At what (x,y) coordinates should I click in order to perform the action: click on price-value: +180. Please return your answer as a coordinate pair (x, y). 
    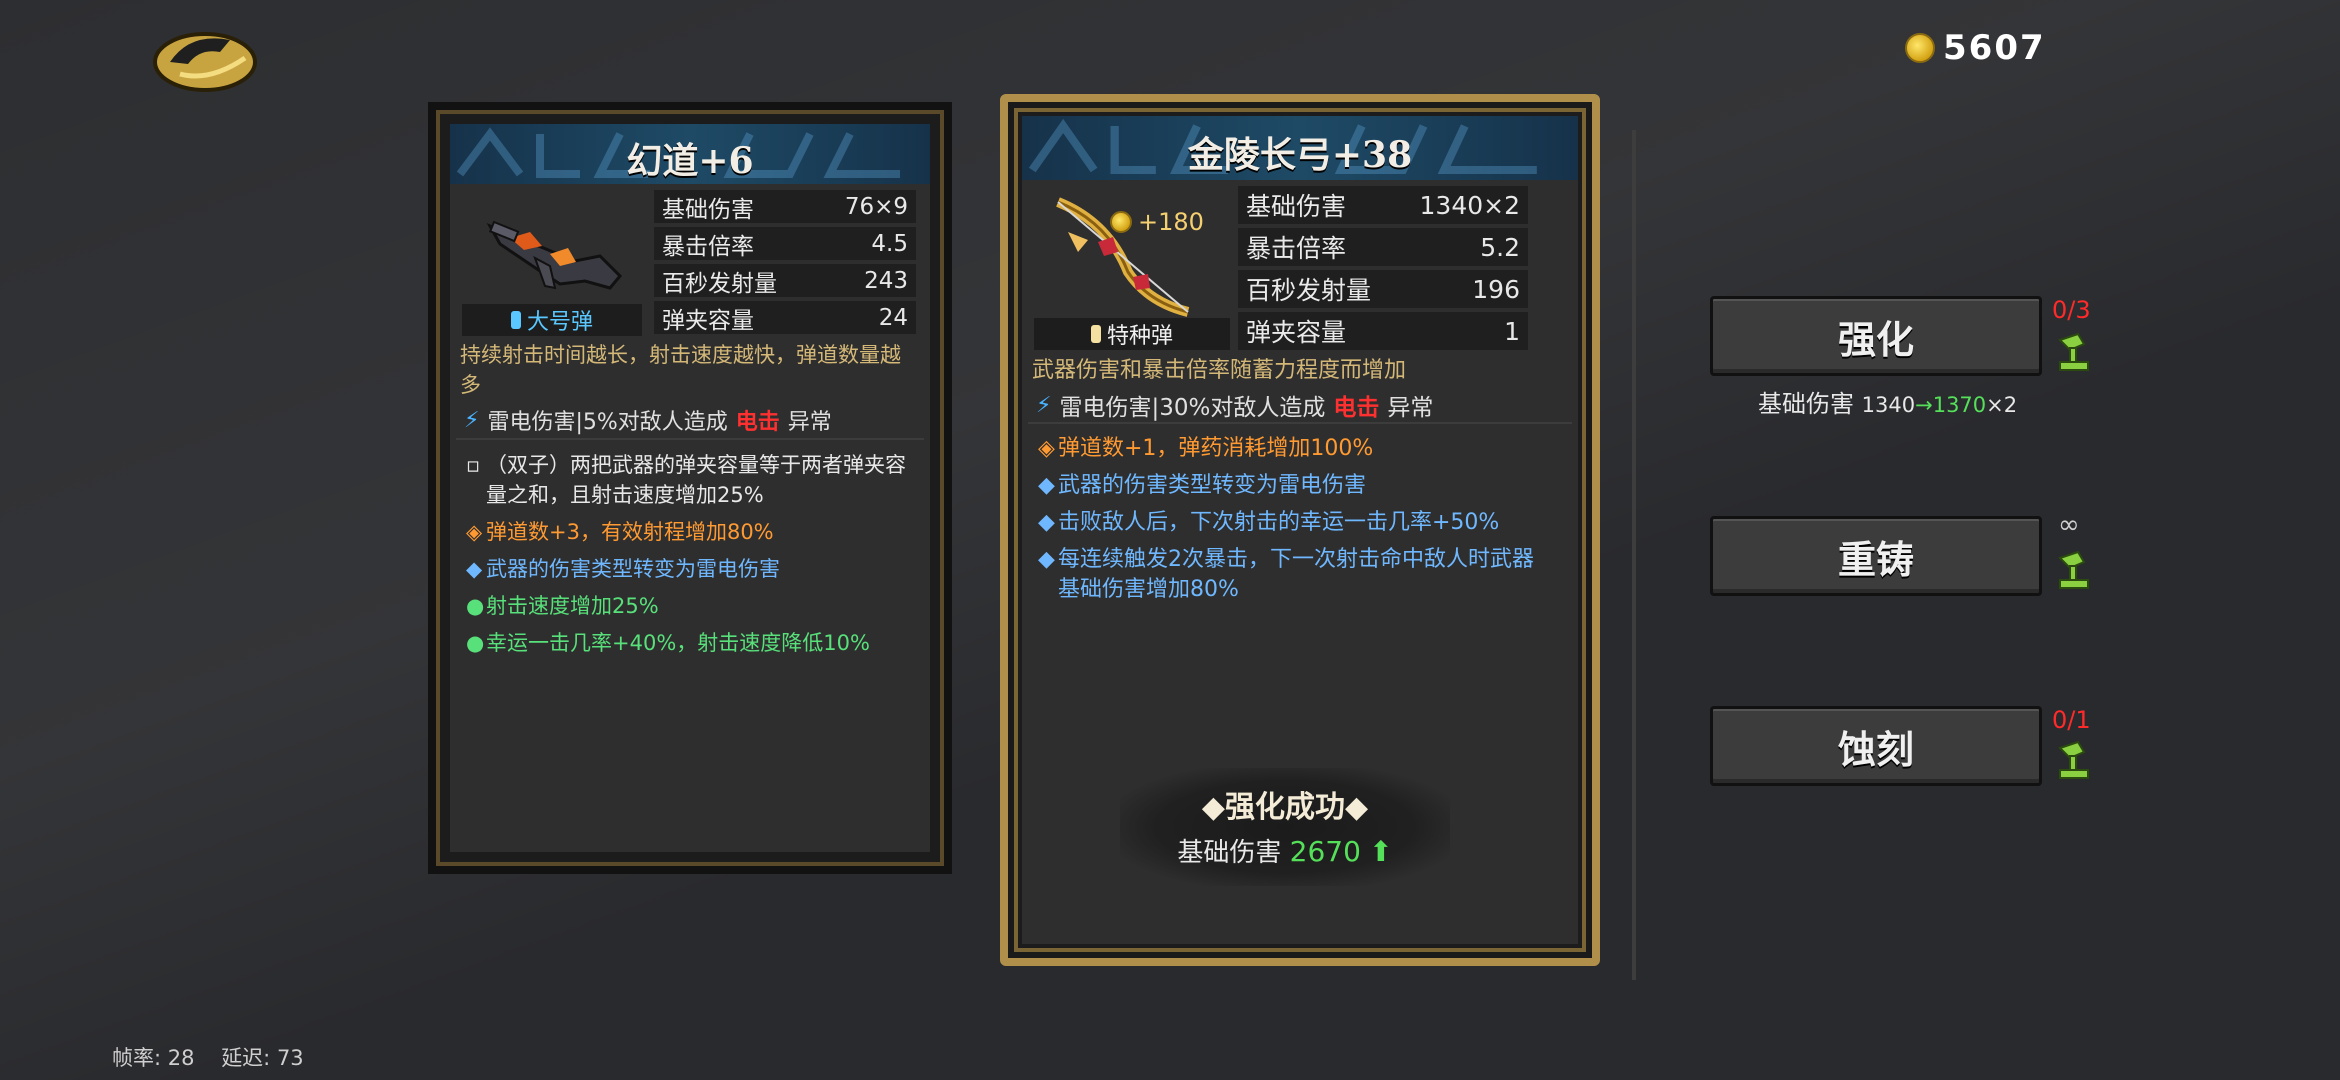
    Looking at the image, I should click on (1171, 222).